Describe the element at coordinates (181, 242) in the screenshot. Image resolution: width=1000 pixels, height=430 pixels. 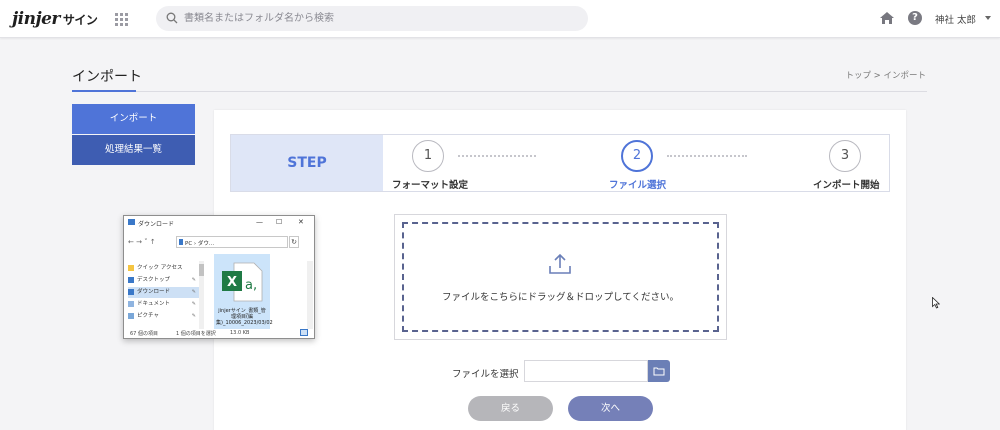
I see `download-arrow-icon` at that location.